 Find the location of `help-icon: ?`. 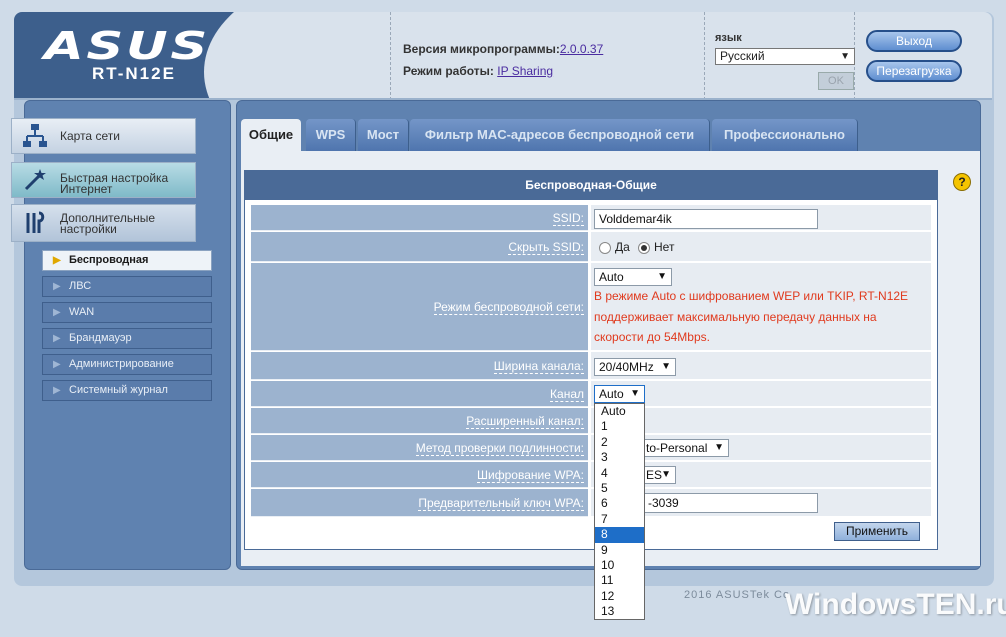

help-icon: ? is located at coordinates (962, 182).